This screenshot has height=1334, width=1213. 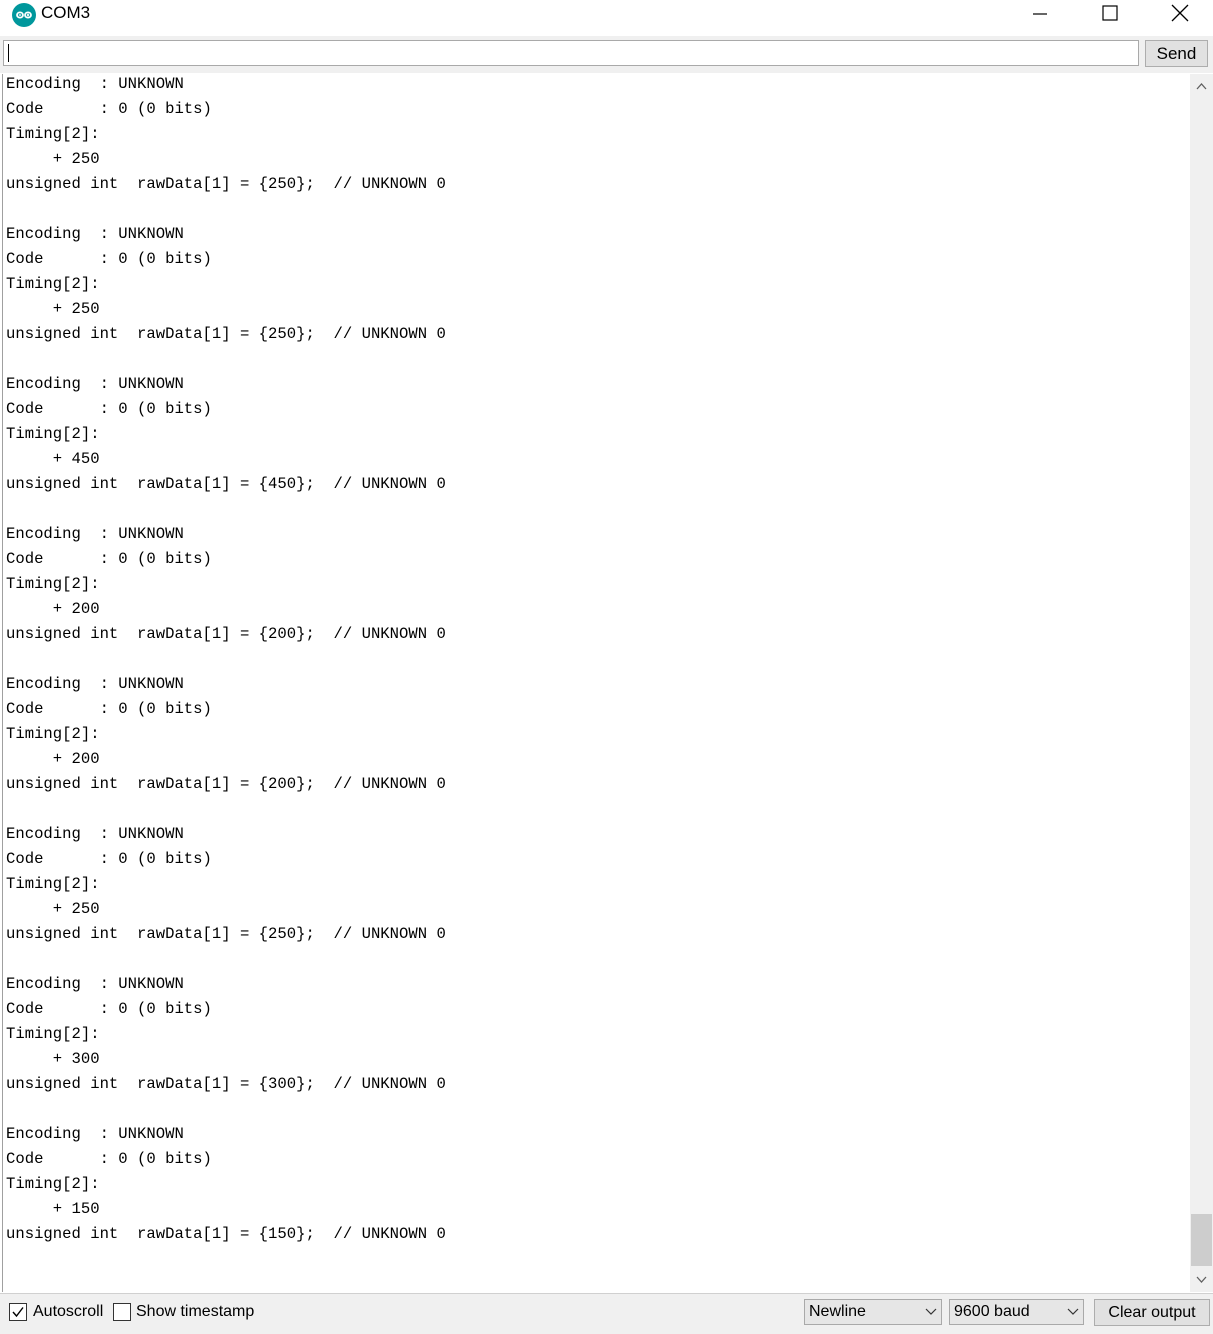 What do you see at coordinates (571, 53) in the screenshot?
I see `serial-input` at bounding box center [571, 53].